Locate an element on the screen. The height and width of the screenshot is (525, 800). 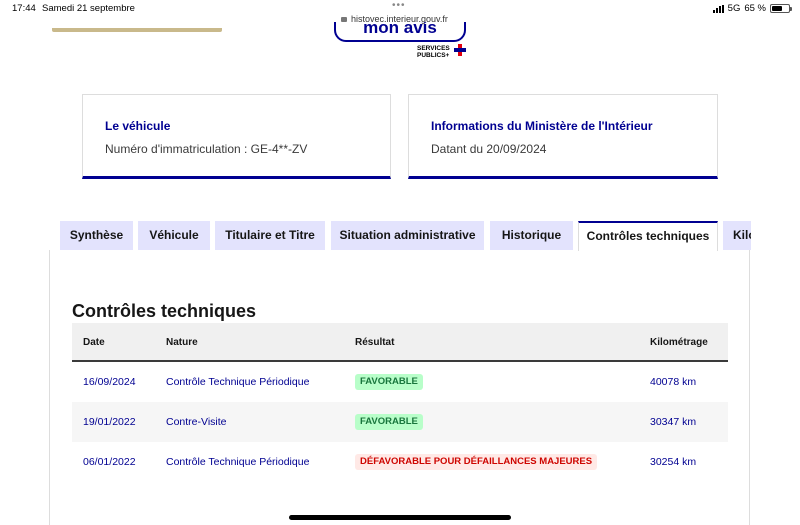
result-badge-defavorable: DÉFAVORABLE POUR DÉFAILLANCES MAJEURES is located at coordinates (476, 462).